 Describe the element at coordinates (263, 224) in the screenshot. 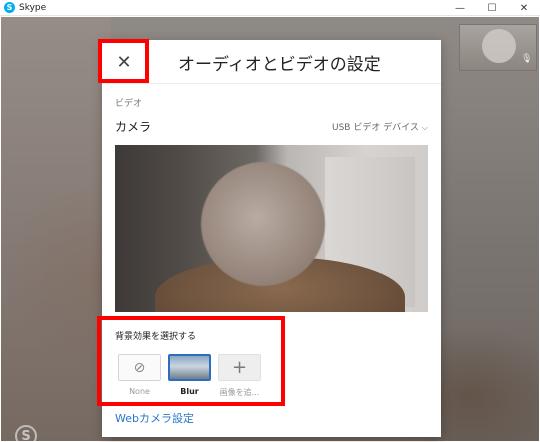

I see `preview-blurred-face` at that location.